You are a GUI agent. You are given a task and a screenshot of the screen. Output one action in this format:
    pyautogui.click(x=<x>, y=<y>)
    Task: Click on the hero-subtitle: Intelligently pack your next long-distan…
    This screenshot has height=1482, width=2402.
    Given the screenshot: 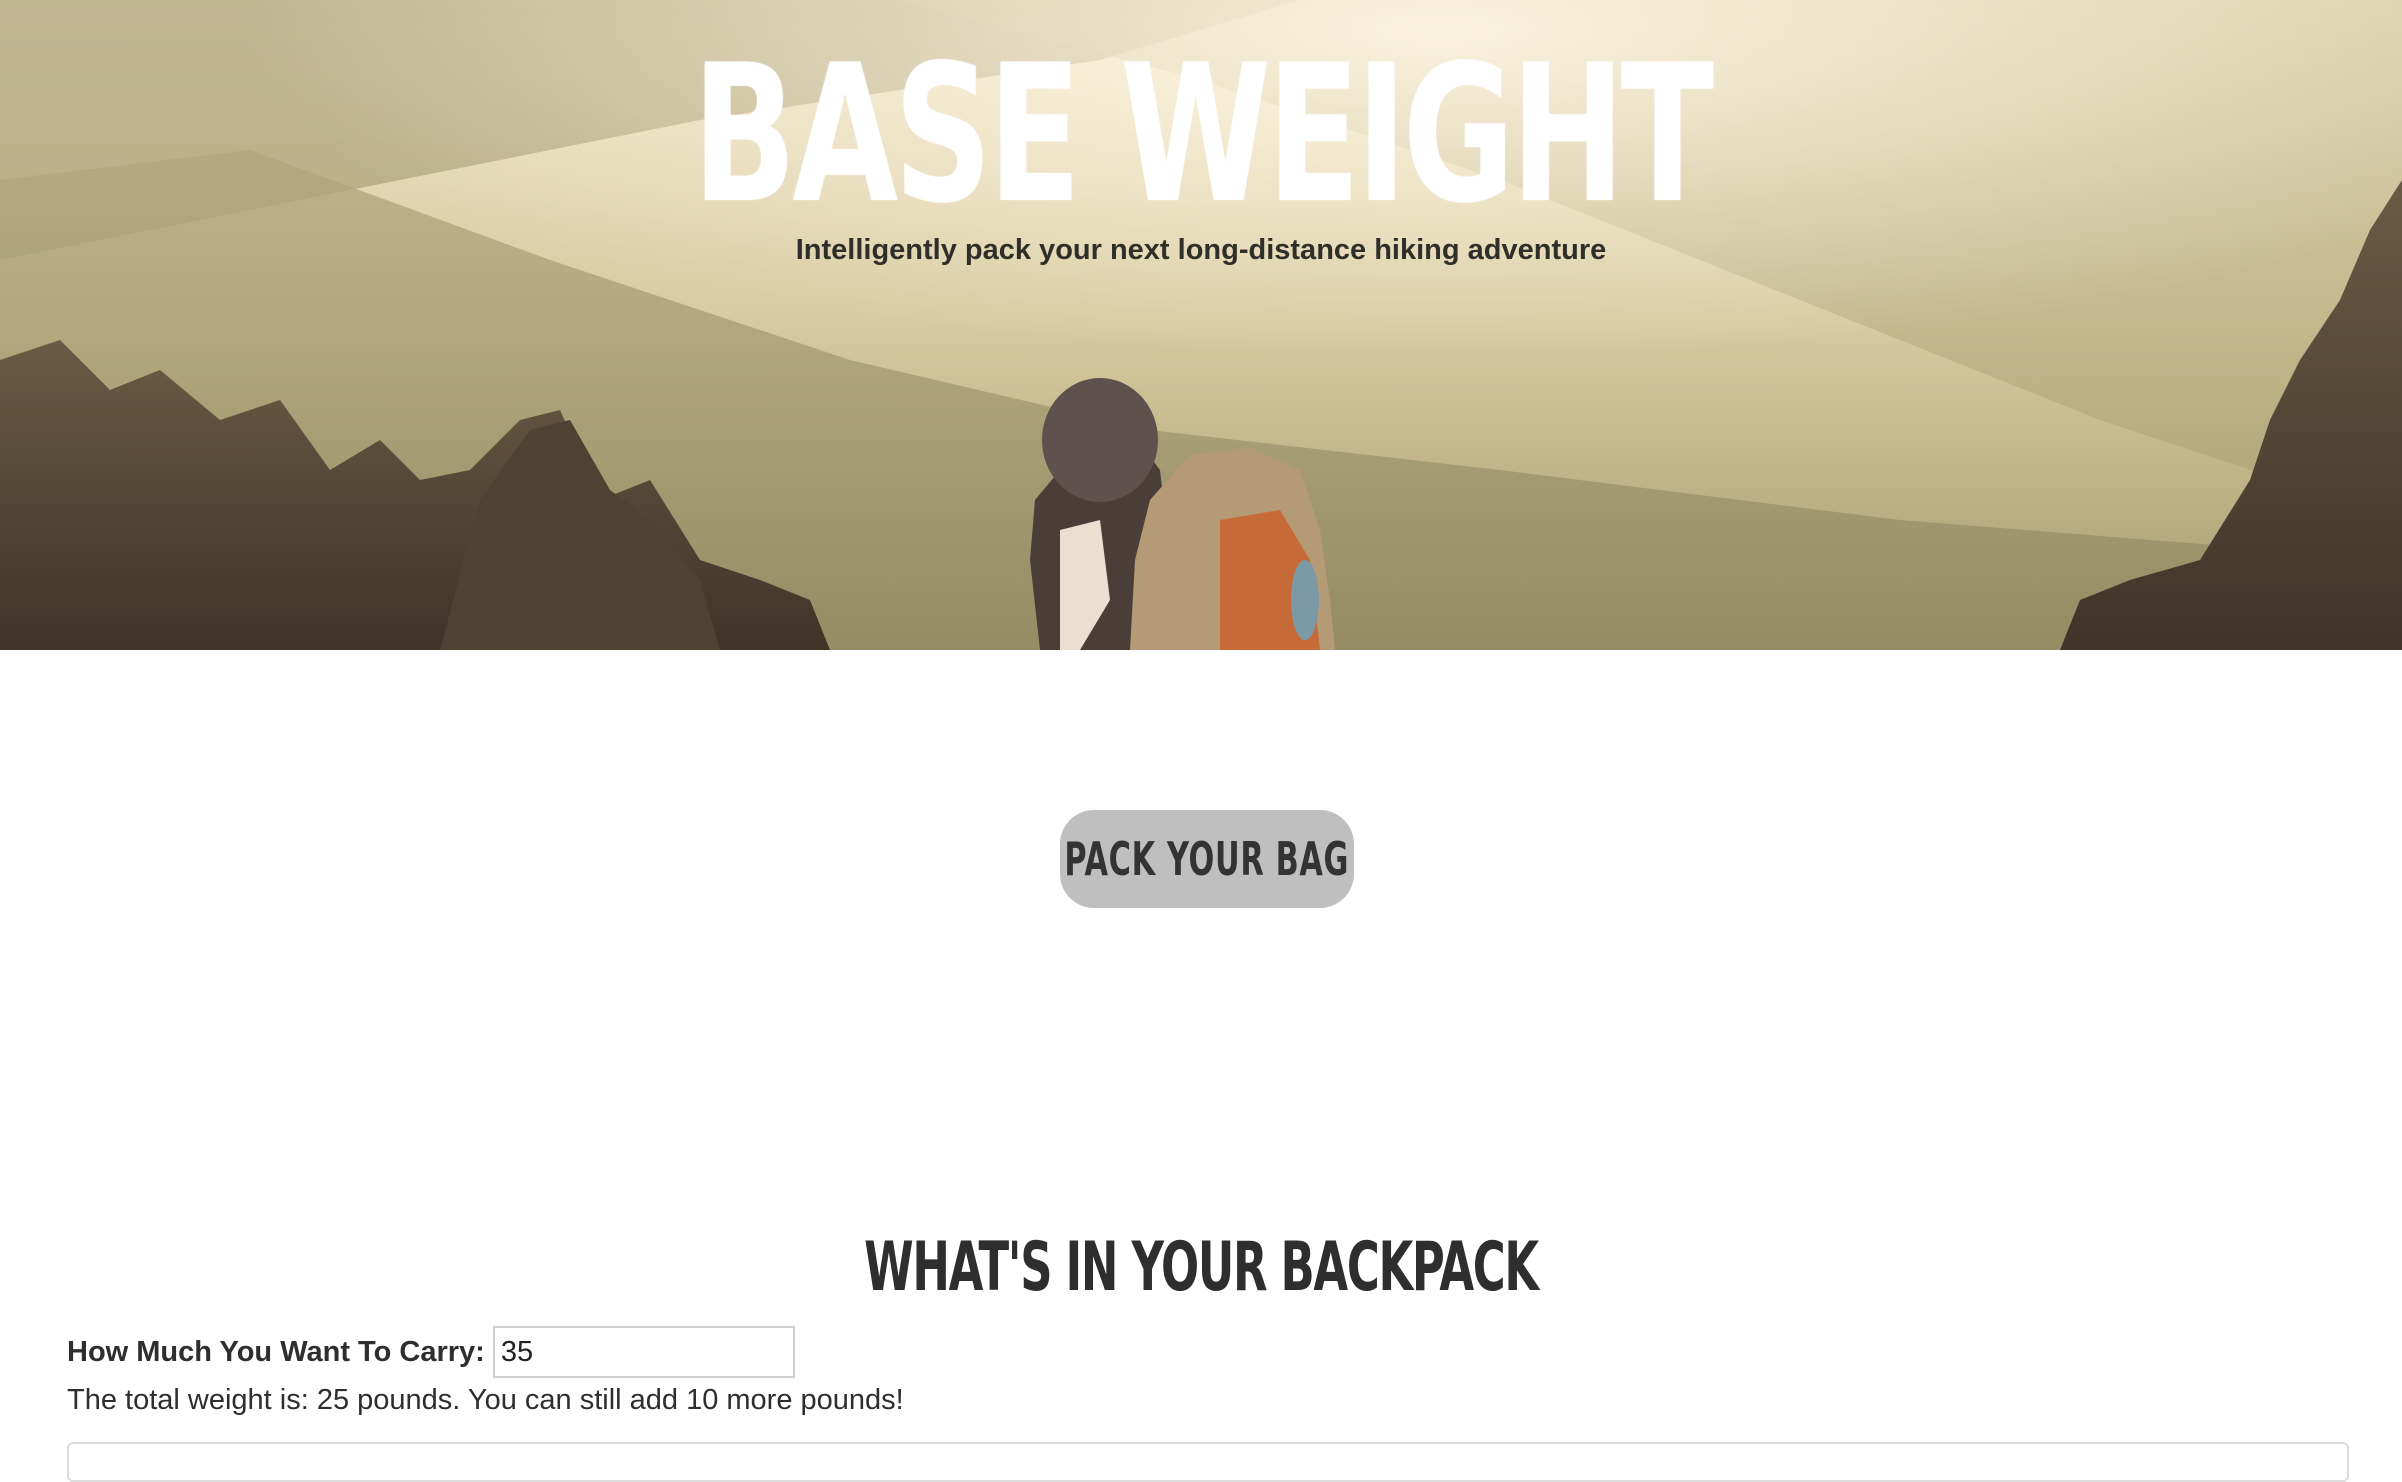 What is the action you would take?
    pyautogui.click(x=1201, y=250)
    